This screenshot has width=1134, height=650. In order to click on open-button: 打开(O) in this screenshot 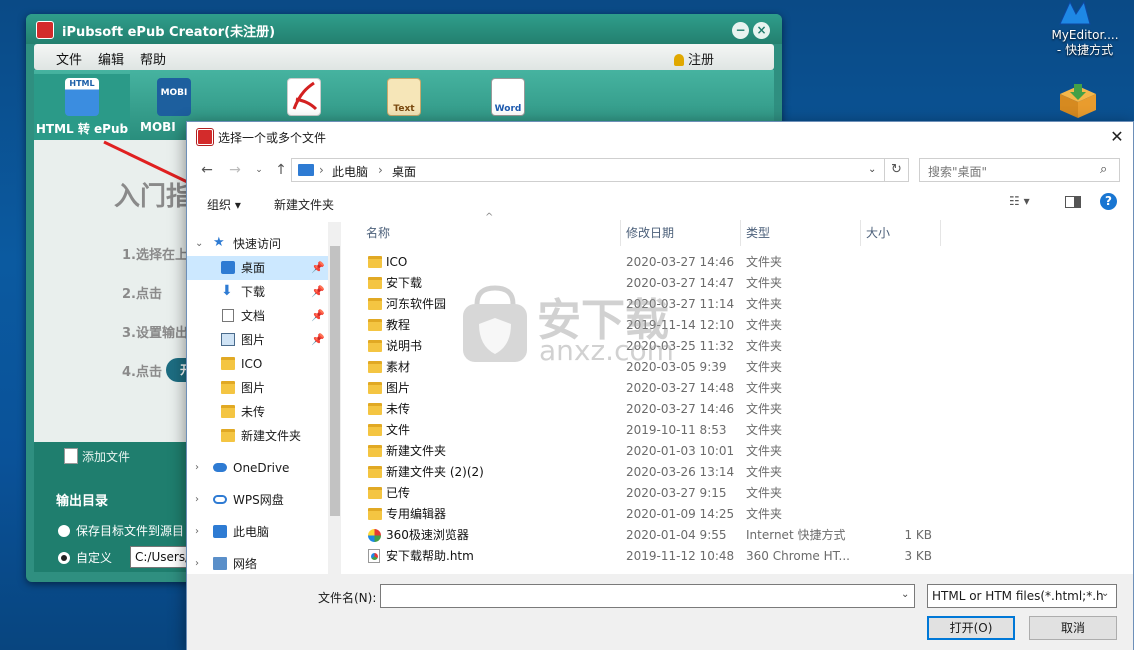, I will do `click(971, 628)`.